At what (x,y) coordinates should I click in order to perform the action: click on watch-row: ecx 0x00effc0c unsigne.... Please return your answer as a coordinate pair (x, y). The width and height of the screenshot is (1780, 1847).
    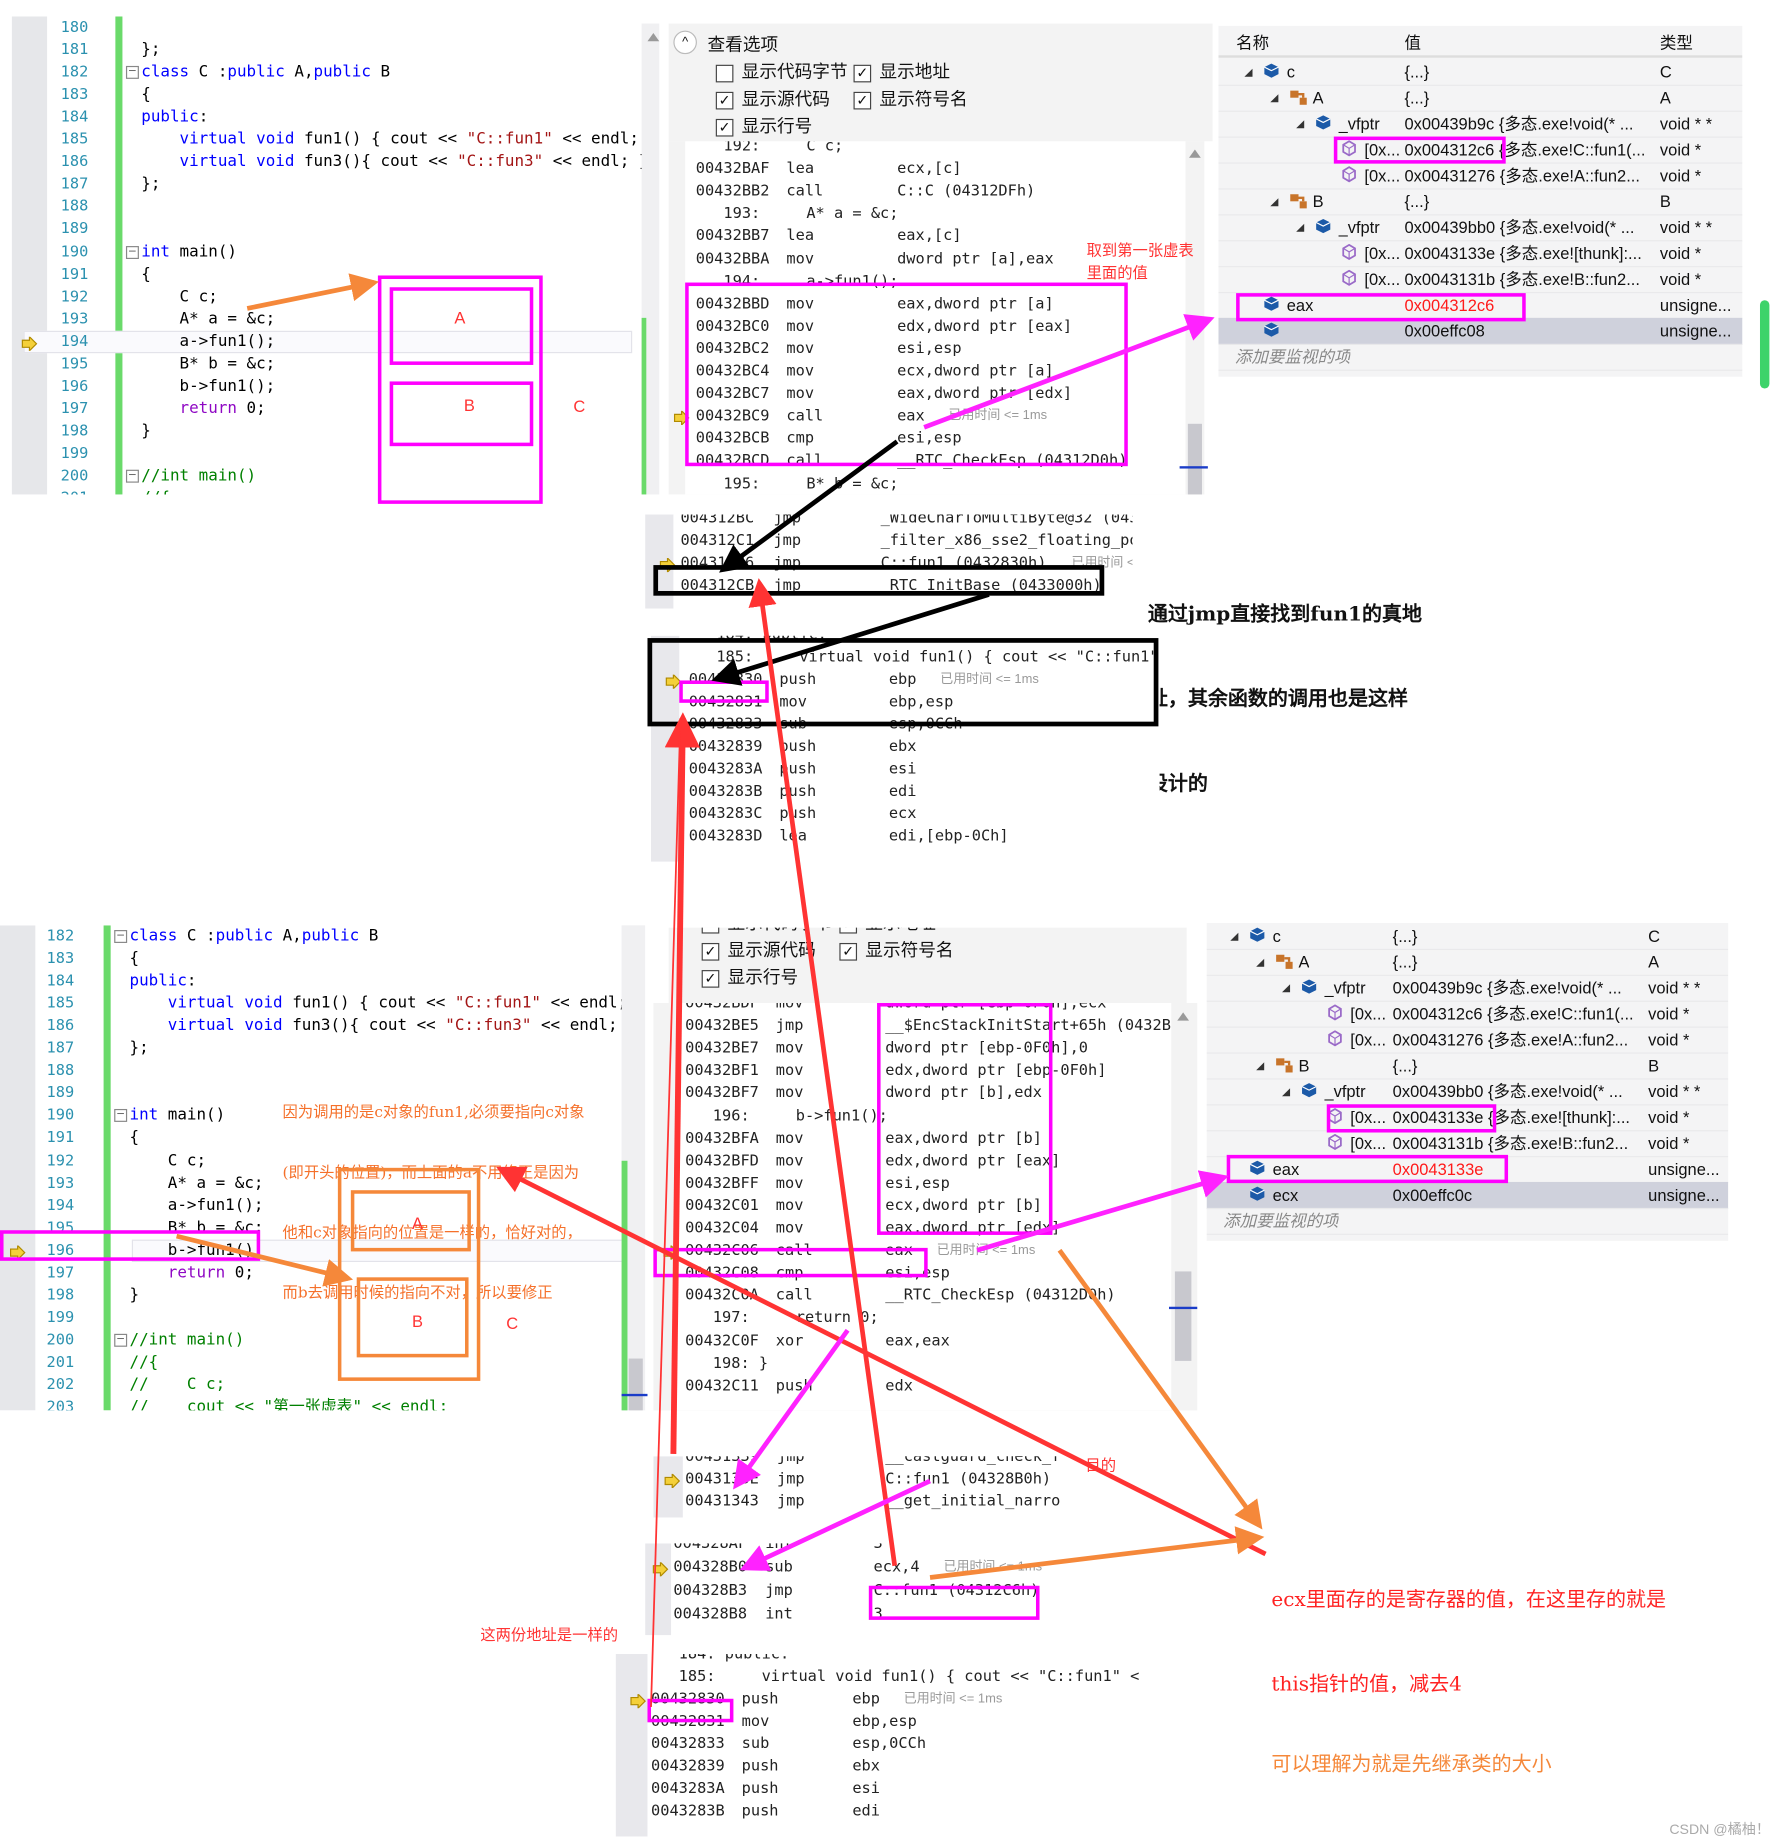
    Looking at the image, I should click on (1467, 1195).